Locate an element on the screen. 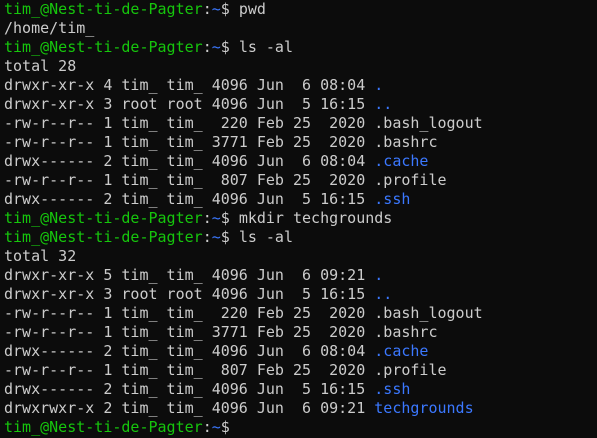 This screenshot has width=597, height=438. output-text: /home/tim_ is located at coordinates (49, 28).